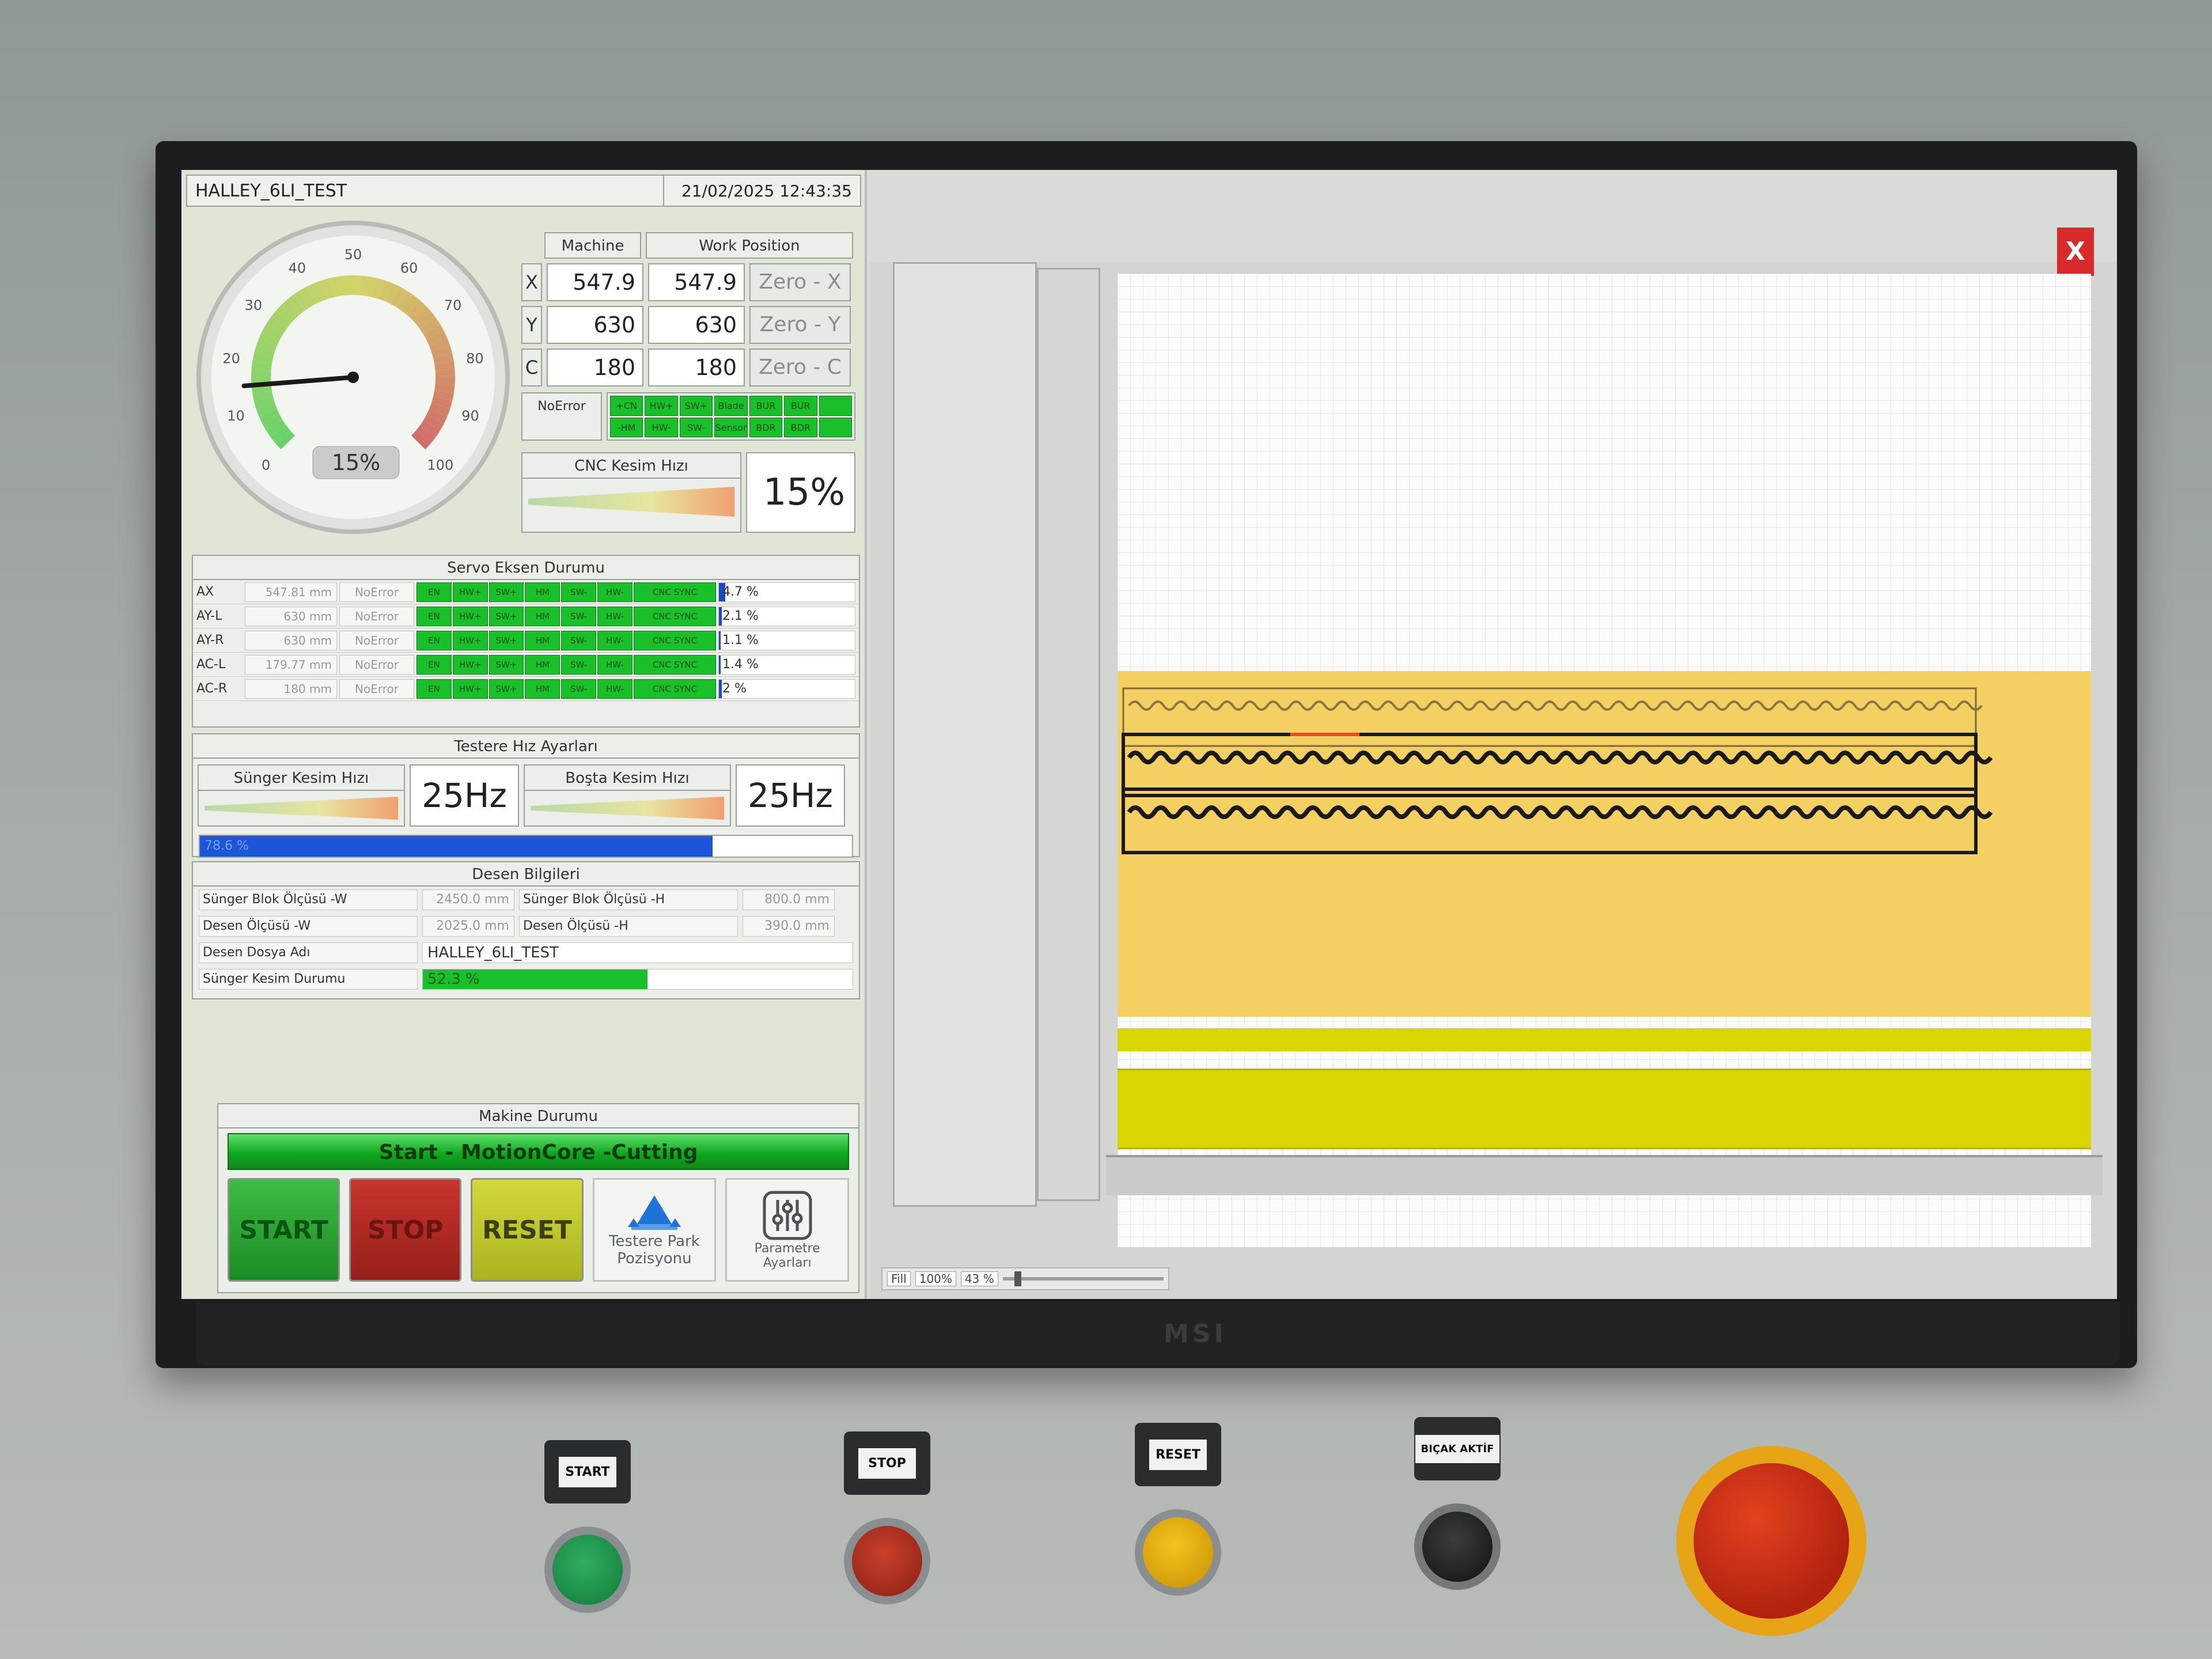  I want to click on red-pushbutton, so click(887, 1561).